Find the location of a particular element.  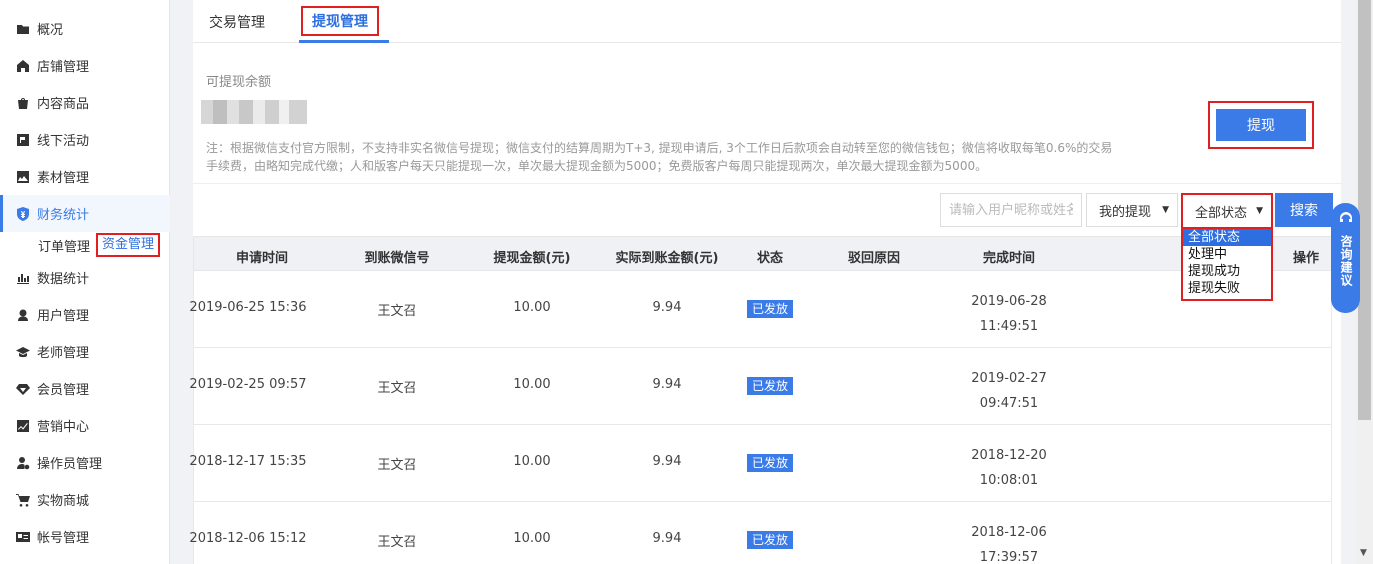

column-header: 完成时间 is located at coordinates (1009, 258).